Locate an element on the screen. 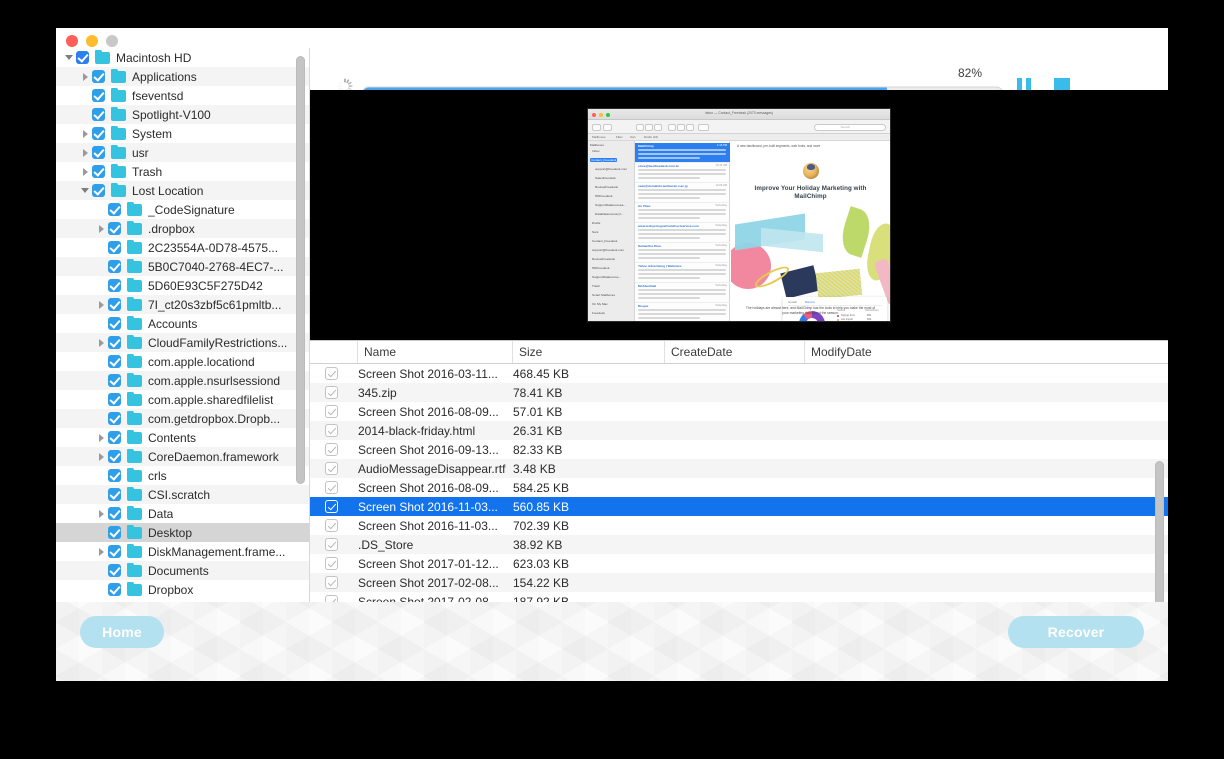  sidebar-scrollbar is located at coordinates (300, 325).